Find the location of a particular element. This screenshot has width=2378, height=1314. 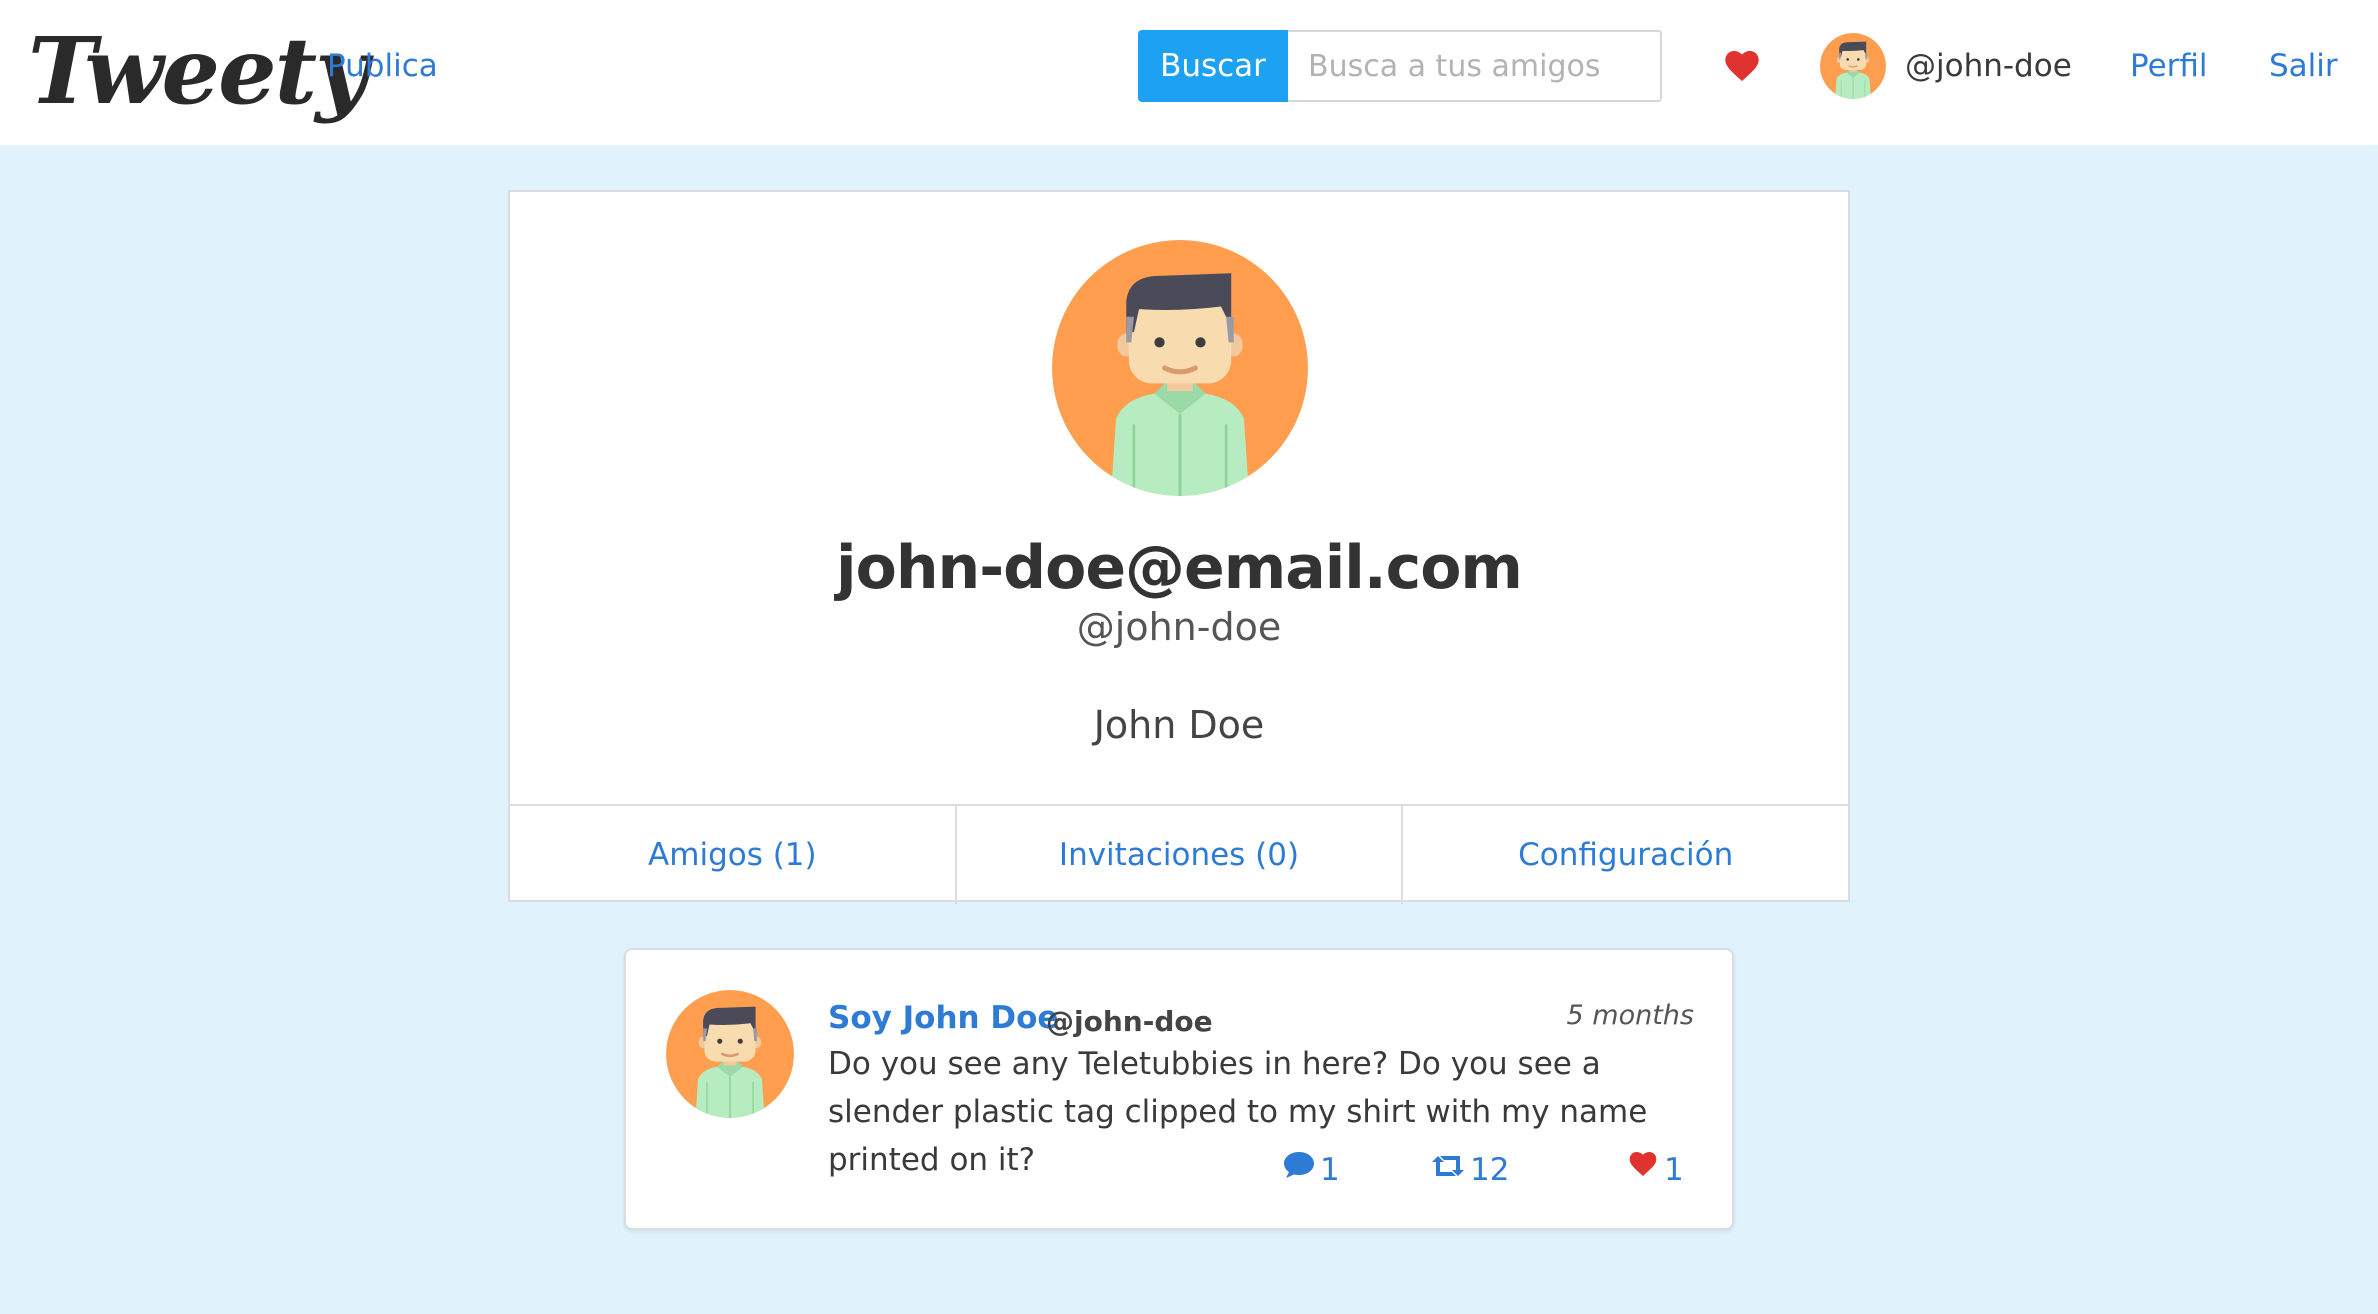

comment-button: 1 is located at coordinates (1311, 1170).